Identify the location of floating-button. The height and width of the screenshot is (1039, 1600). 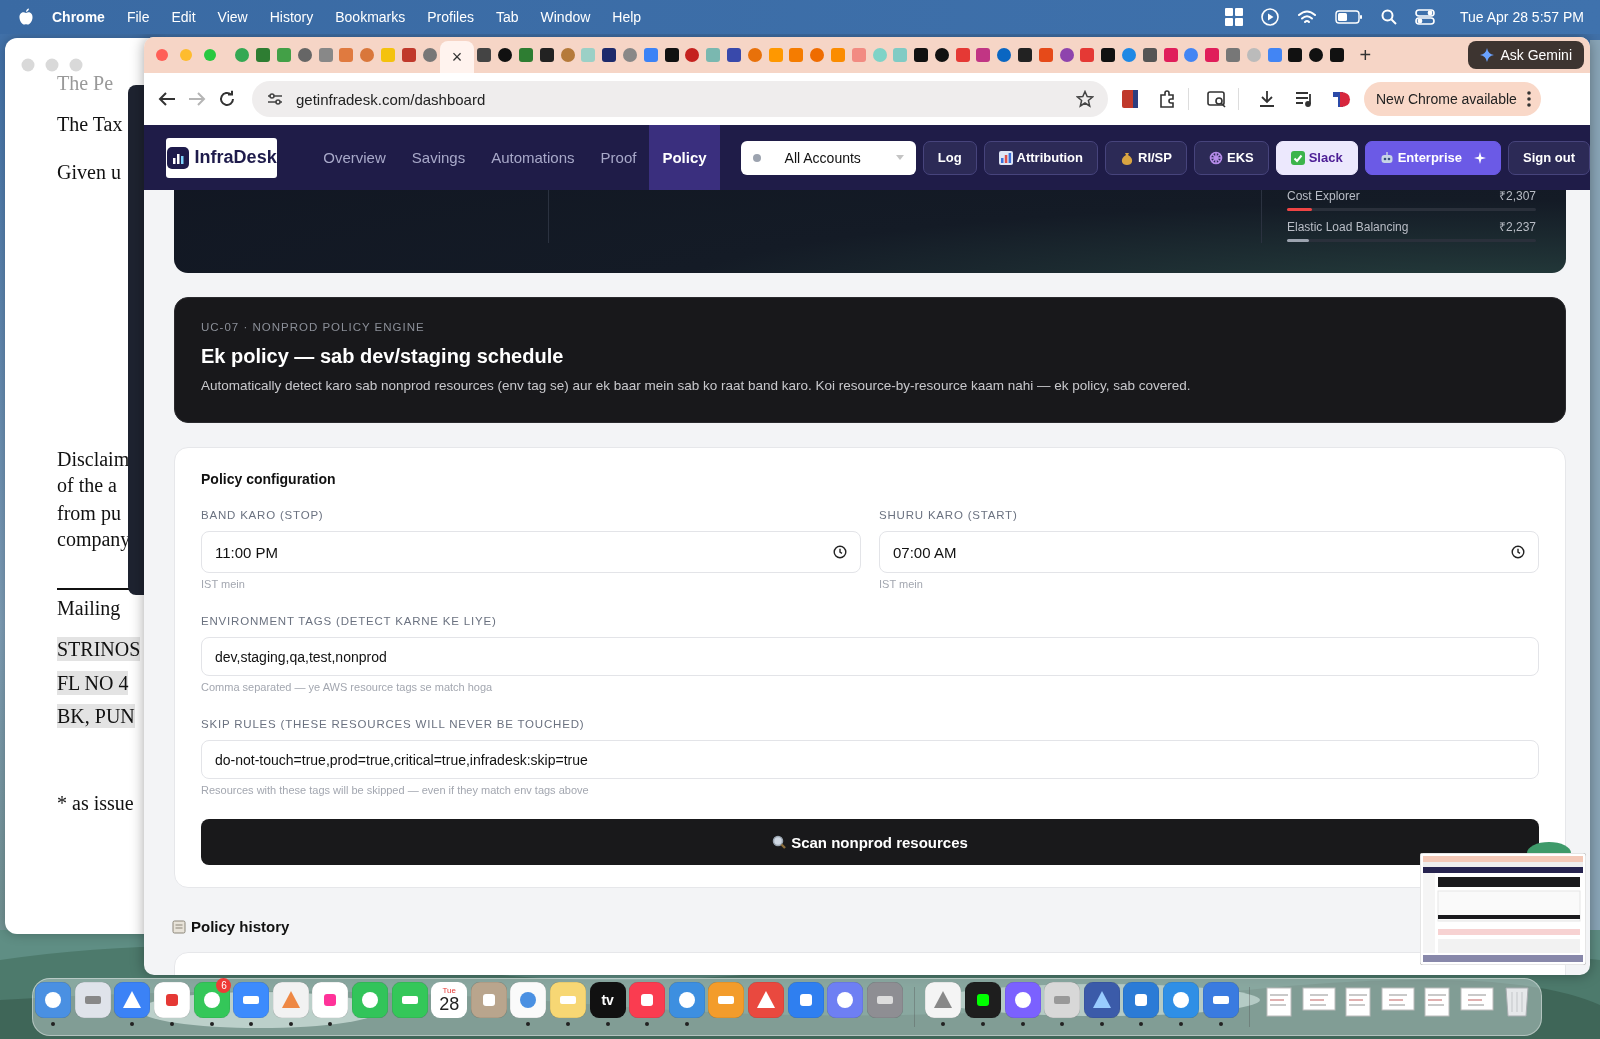
(1549, 847).